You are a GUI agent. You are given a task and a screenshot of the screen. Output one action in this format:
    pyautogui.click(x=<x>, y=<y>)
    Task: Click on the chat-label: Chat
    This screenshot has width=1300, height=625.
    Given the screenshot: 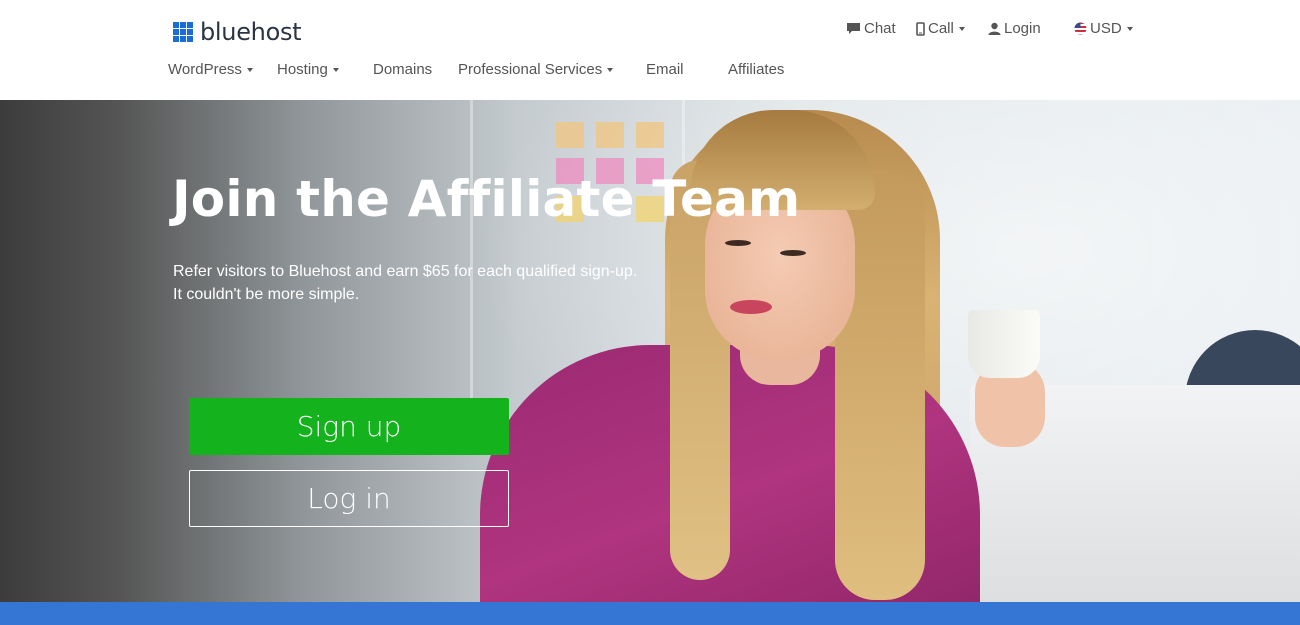 What is the action you would take?
    pyautogui.click(x=880, y=28)
    